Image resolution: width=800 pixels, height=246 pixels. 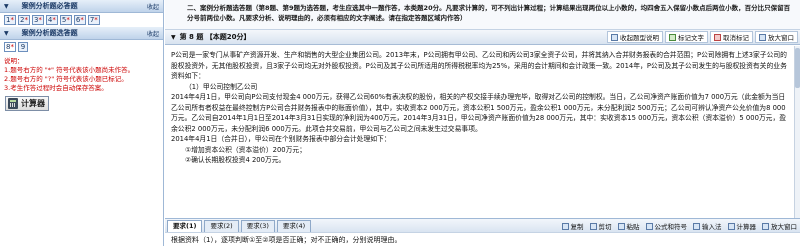 I want to click on question-title-text: 第 8 题 【本题20分】, so click(x=215, y=37).